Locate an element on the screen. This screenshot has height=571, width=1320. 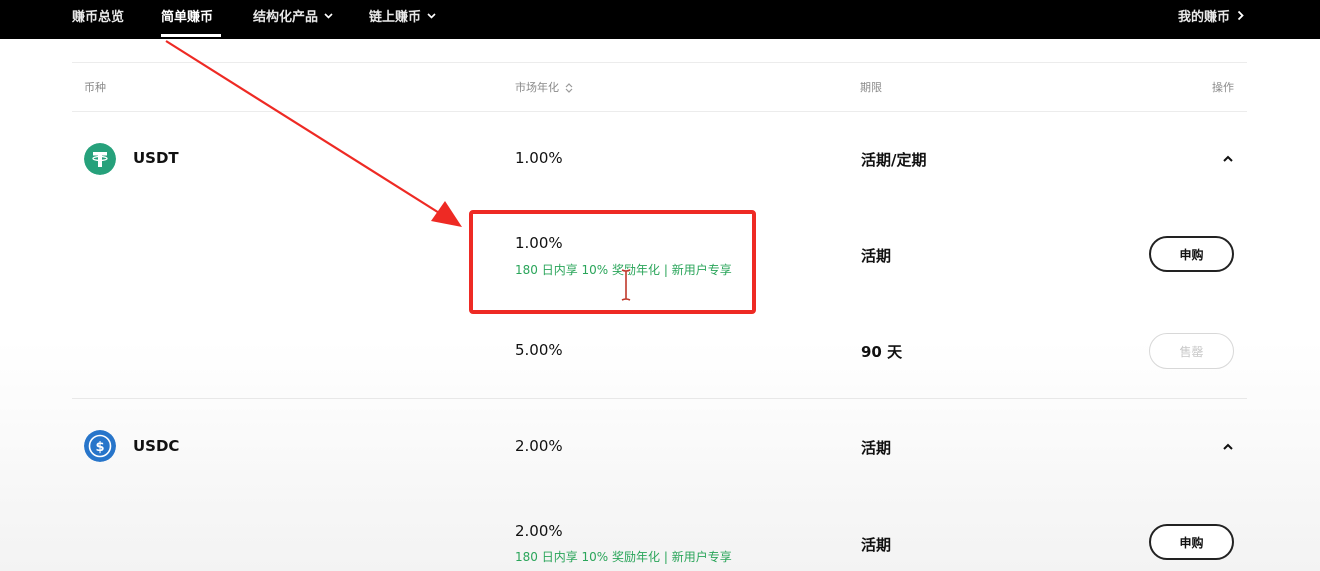
text-cursor-icon is located at coordinates (626, 285).